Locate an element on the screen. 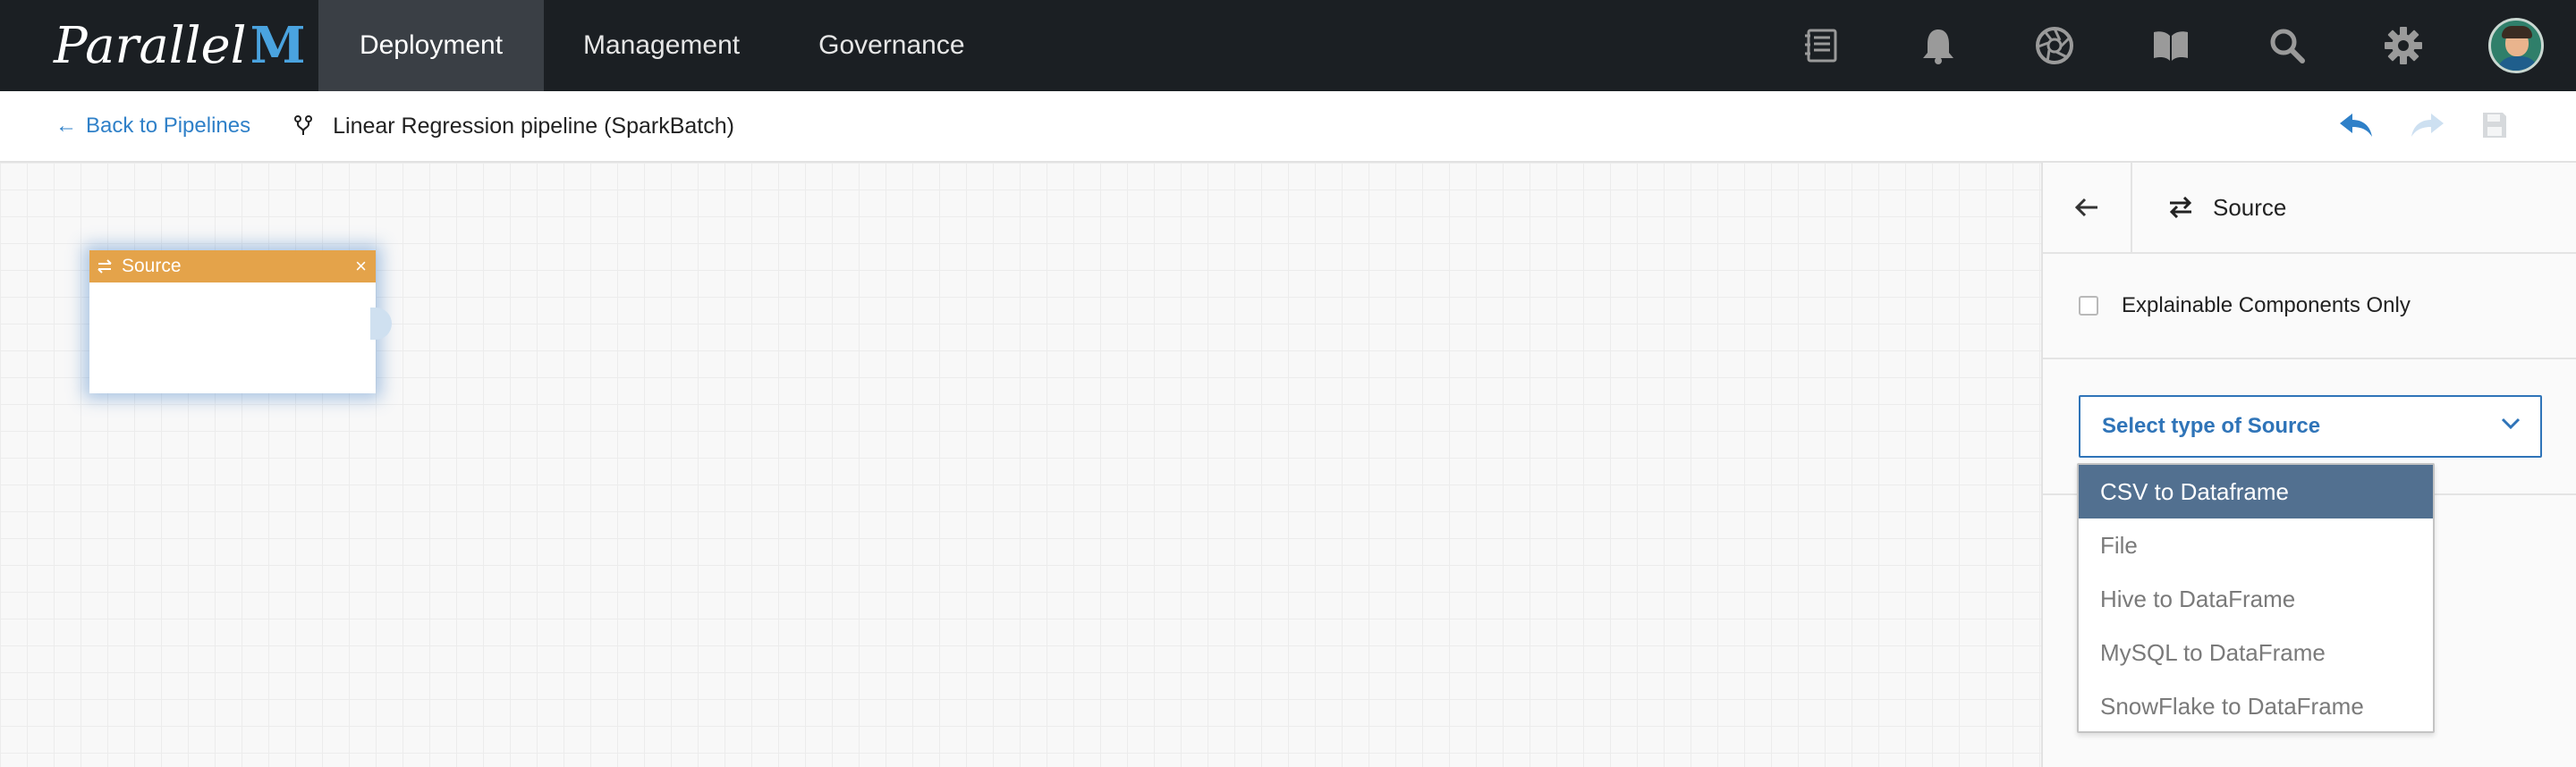  panel-back-button is located at coordinates (2087, 207).